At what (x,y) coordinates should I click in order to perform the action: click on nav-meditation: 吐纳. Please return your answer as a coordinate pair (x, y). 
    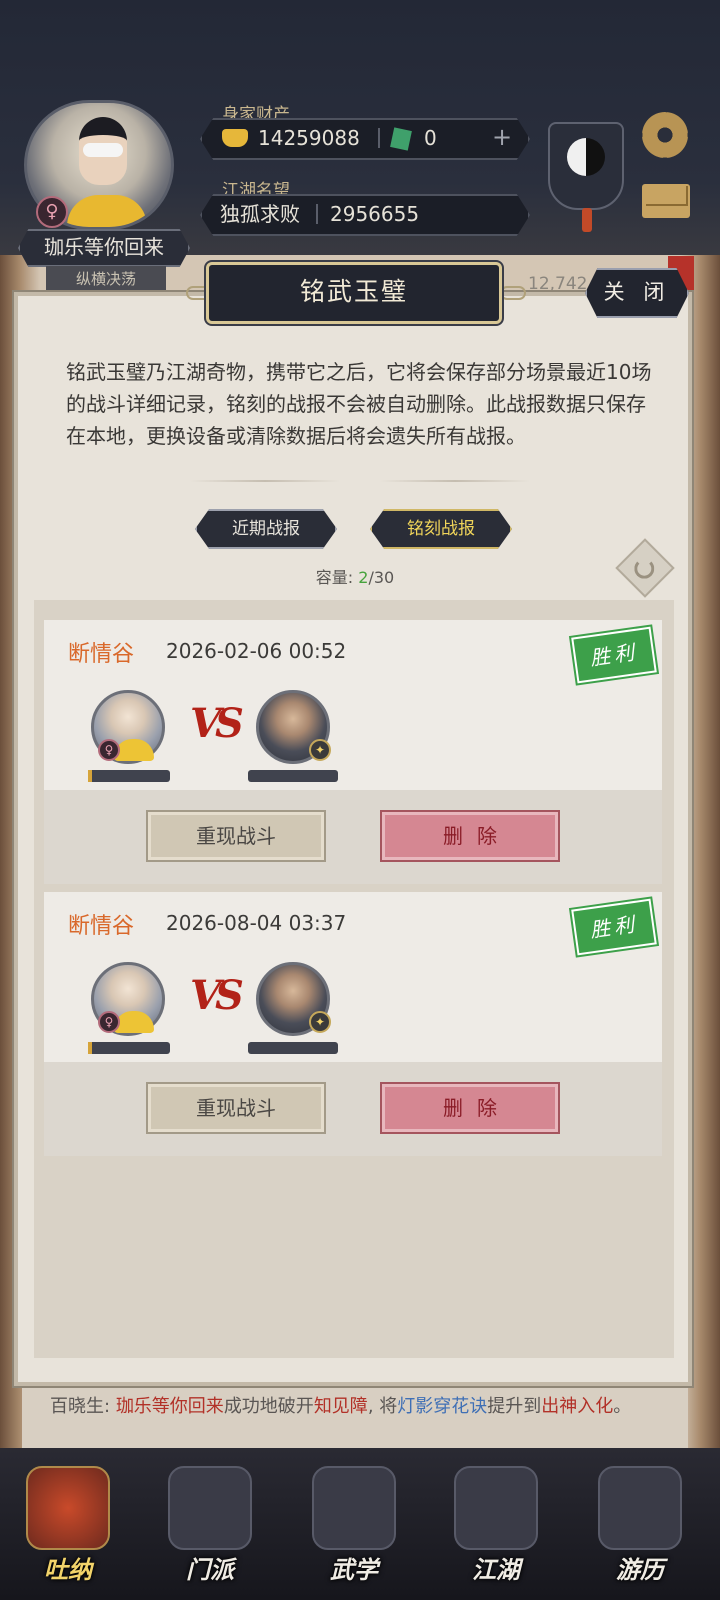
    Looking at the image, I should click on (68, 1526).